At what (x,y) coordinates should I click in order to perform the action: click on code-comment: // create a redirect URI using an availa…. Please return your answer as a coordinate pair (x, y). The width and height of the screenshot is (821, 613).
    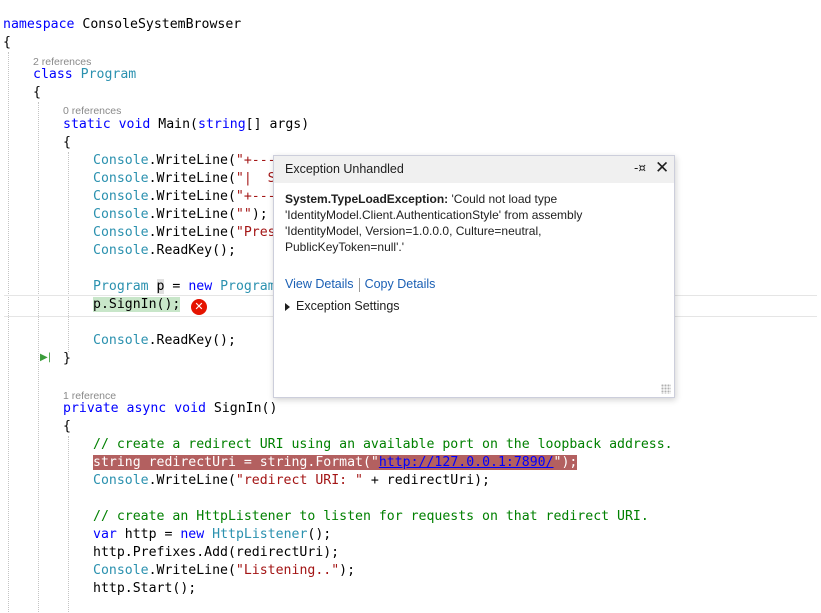
    Looking at the image, I should click on (383, 444).